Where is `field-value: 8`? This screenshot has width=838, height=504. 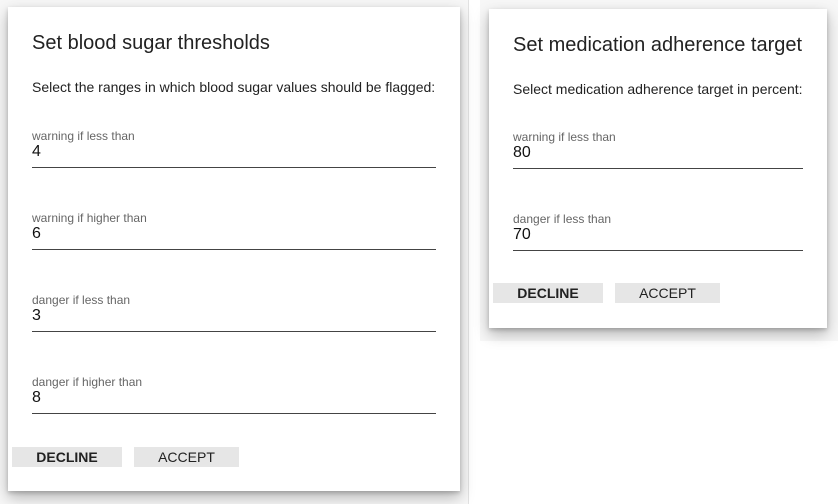
field-value: 8 is located at coordinates (36, 398).